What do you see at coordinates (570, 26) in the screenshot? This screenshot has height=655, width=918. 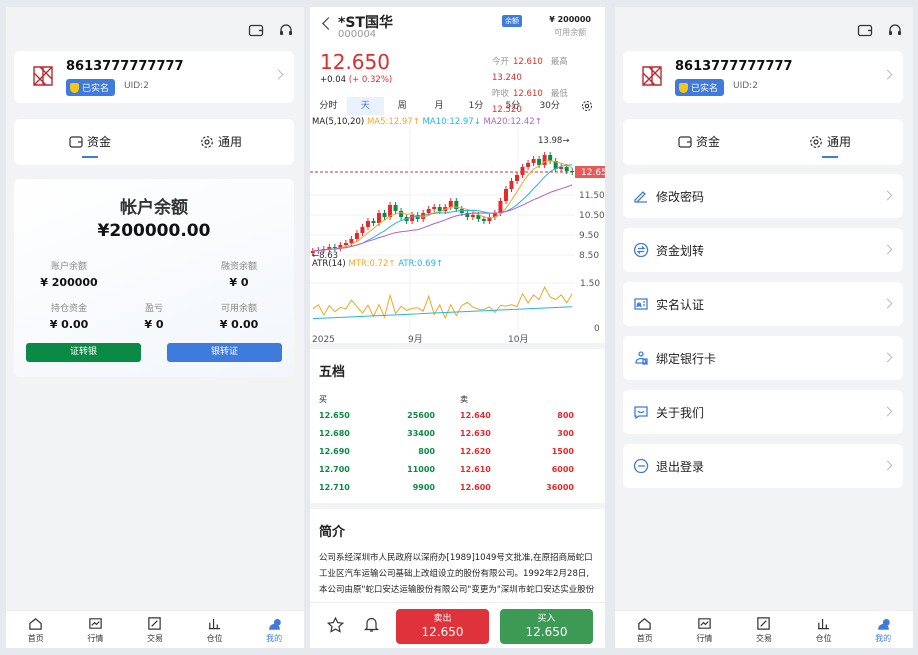 I see `available-balance: ¥ 200000 可用余额` at bounding box center [570, 26].